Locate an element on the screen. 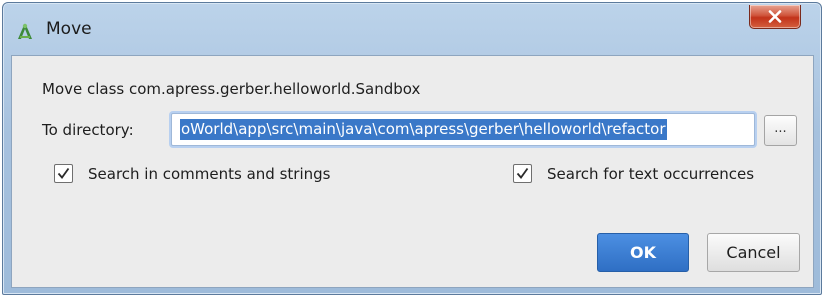 The height and width of the screenshot is (297, 824). search-comments-checkbox: Search in comments and strings is located at coordinates (192, 173).